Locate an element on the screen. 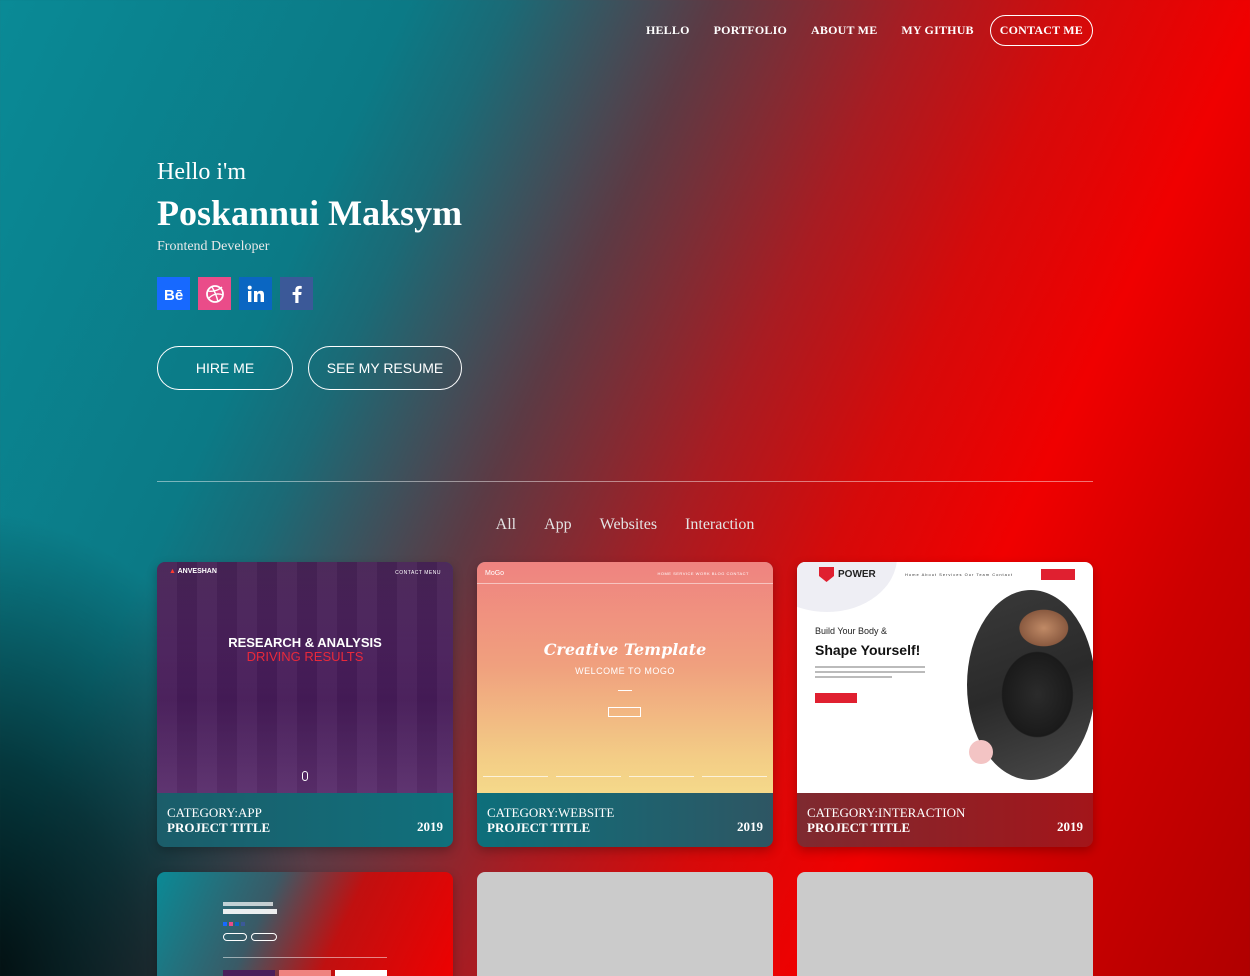 The width and height of the screenshot is (1250, 976). preview-headline: RESEARCH & ANALYSIS is located at coordinates (305, 642).